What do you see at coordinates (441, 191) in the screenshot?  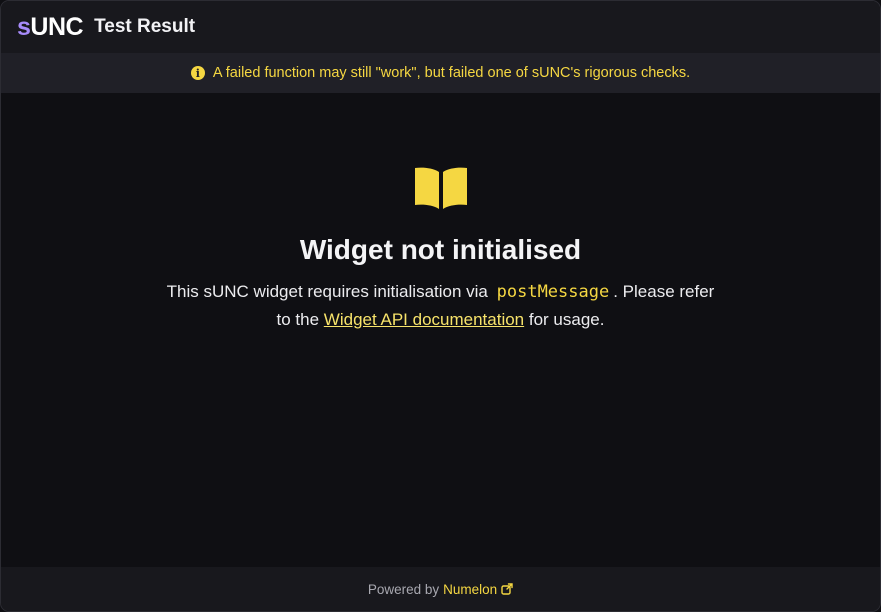 I see `book-open-icon` at bounding box center [441, 191].